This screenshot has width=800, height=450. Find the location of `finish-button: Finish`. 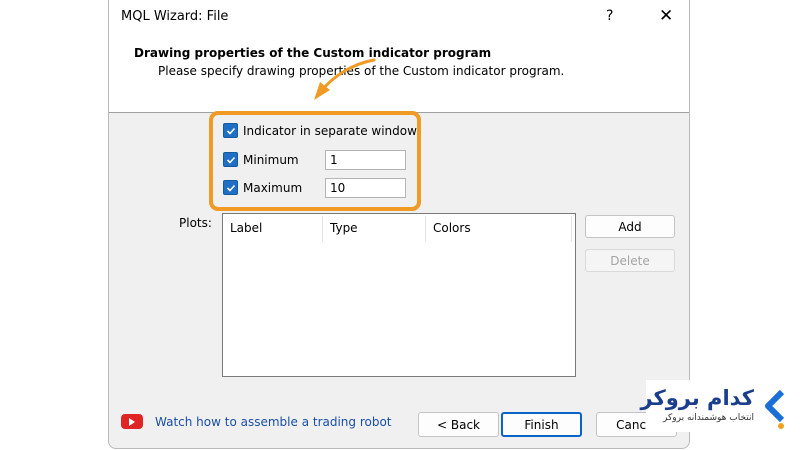

finish-button: Finish is located at coordinates (541, 424).